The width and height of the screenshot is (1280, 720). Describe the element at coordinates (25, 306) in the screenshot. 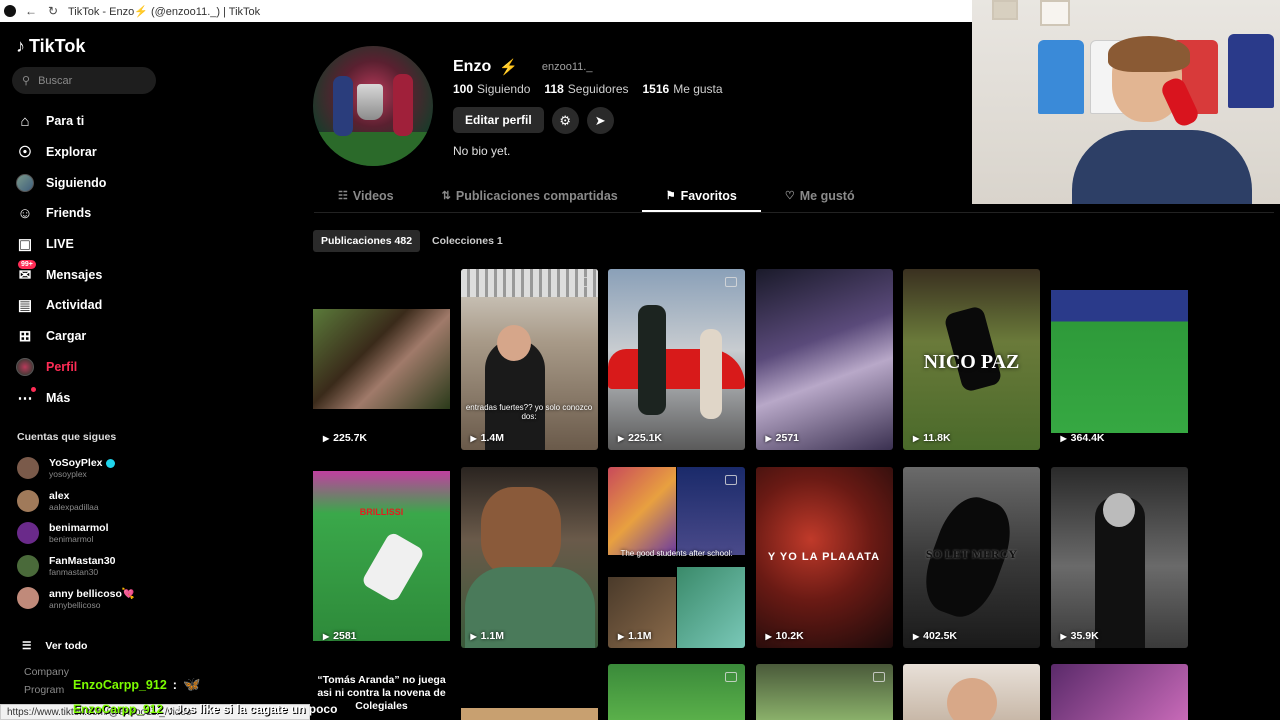

I see `activity-icon: ▤` at that location.